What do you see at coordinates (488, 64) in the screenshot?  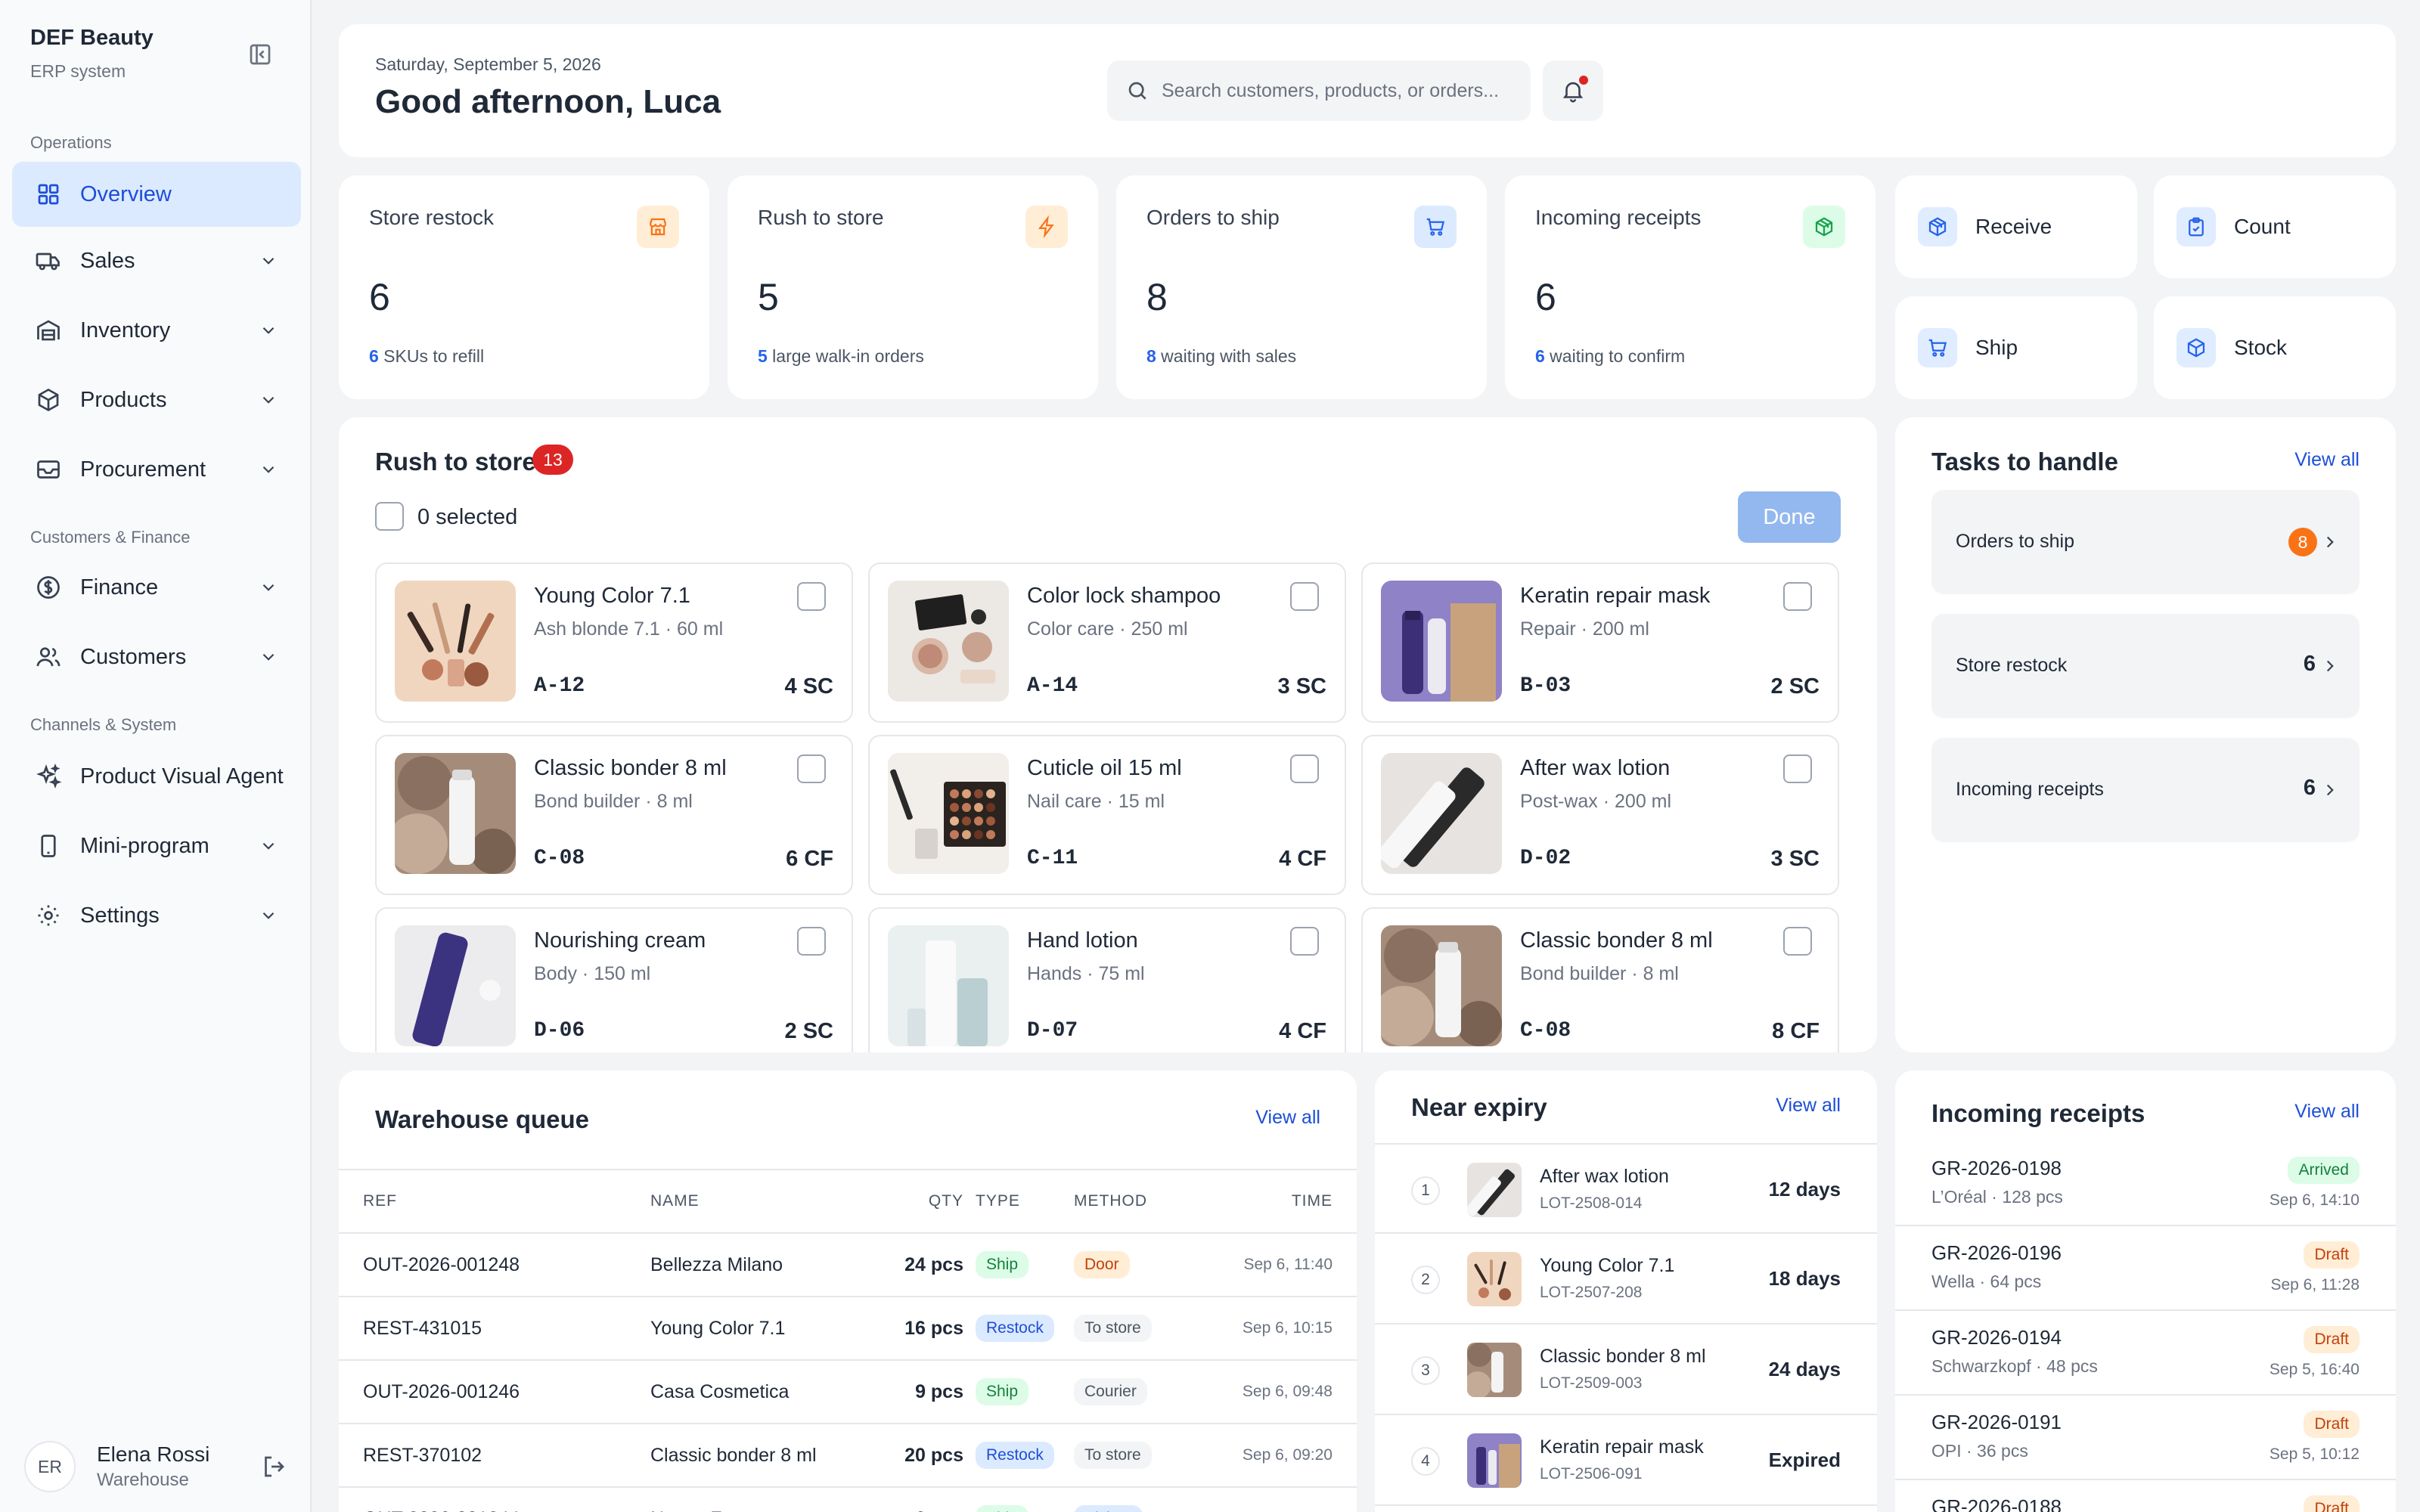 I see `current-date: Saturday, September 5, 2026` at bounding box center [488, 64].